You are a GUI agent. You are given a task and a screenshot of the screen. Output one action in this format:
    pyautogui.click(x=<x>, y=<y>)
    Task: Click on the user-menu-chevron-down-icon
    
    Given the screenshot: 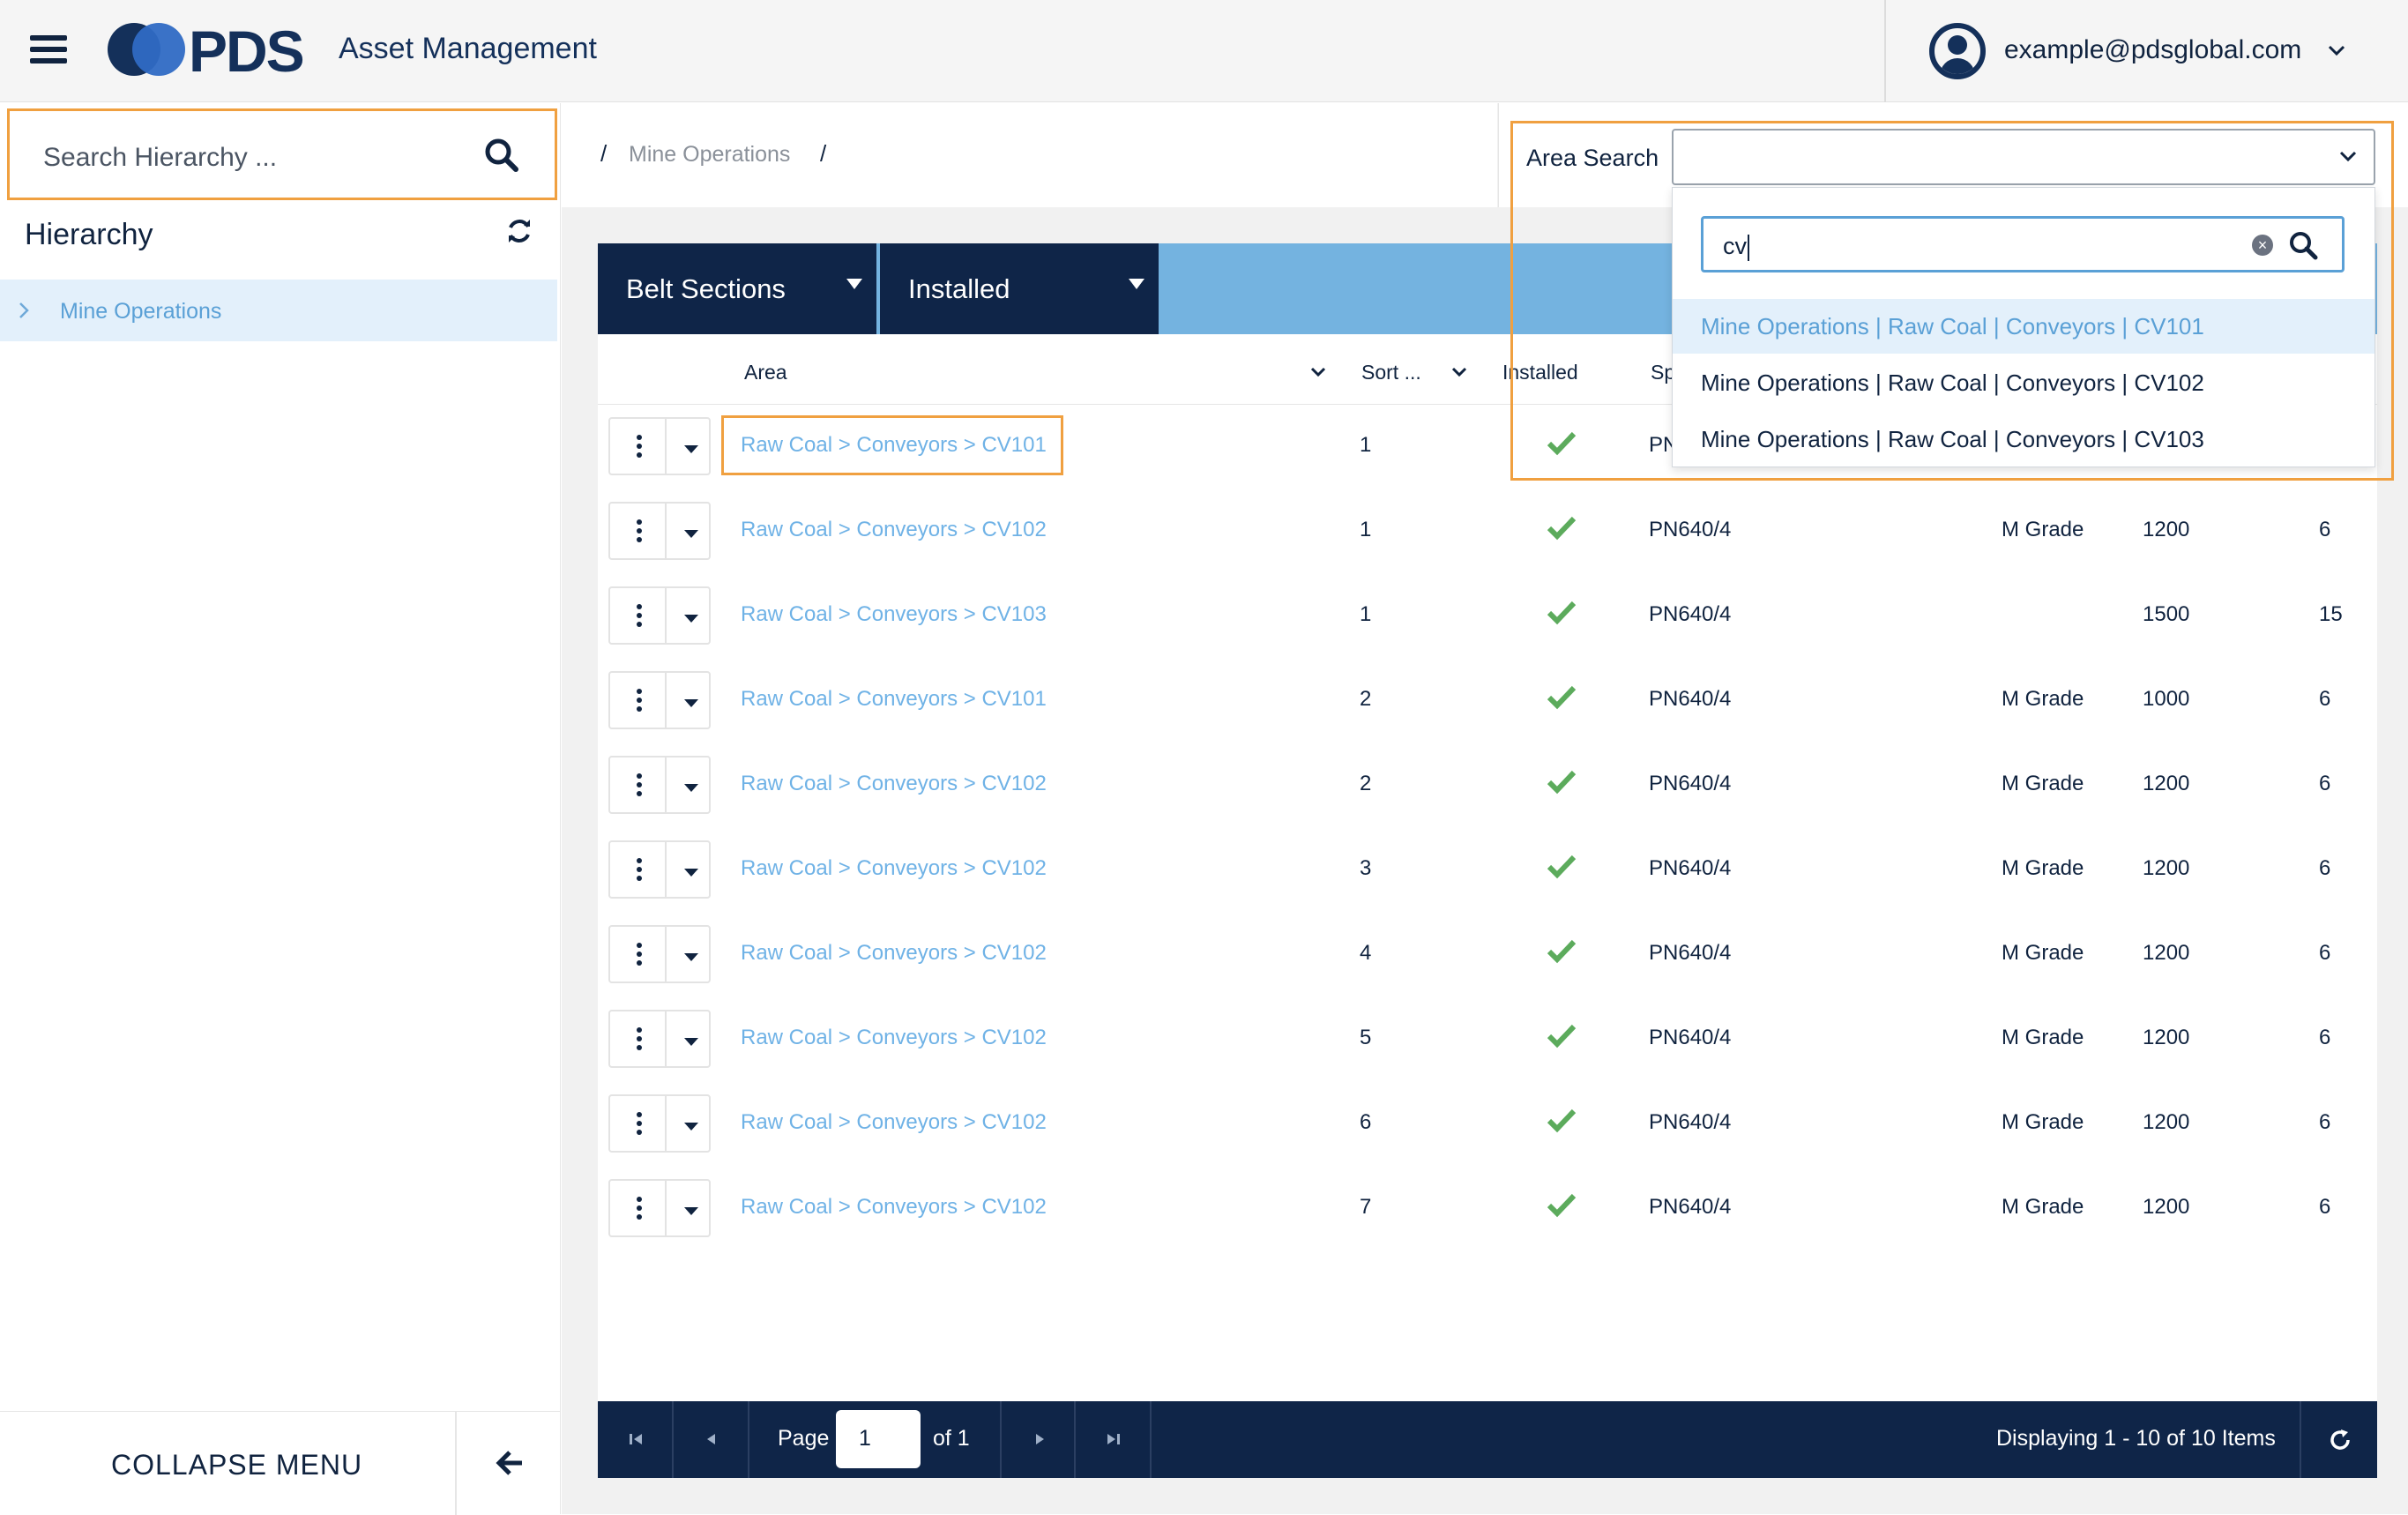 What is the action you would take?
    pyautogui.click(x=2336, y=53)
    